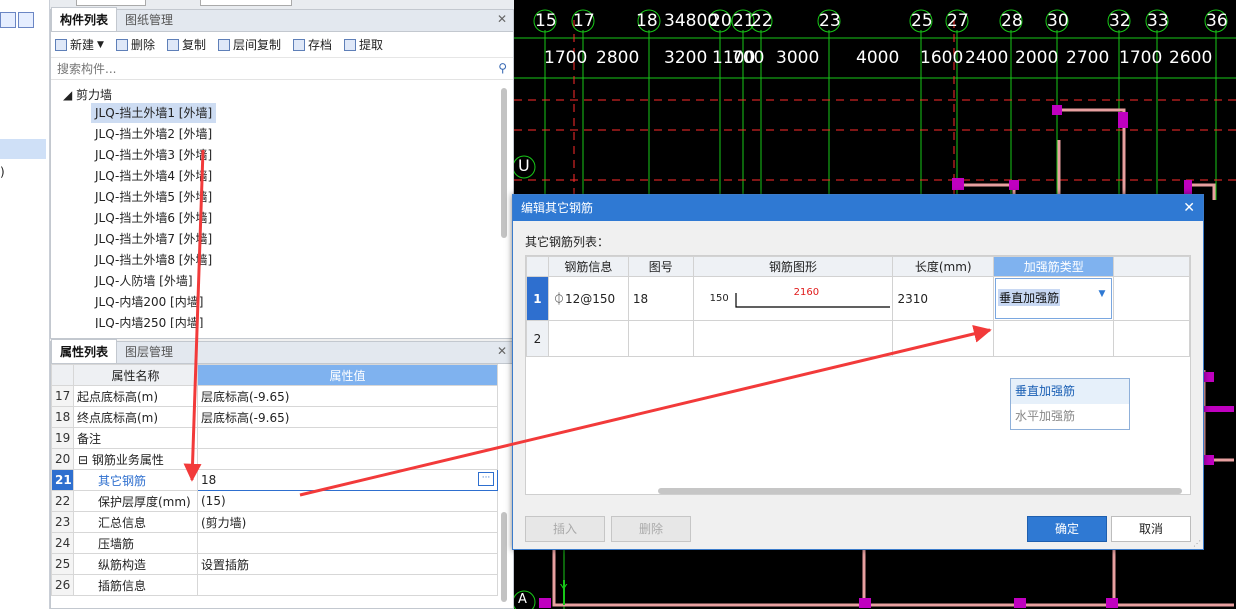 Image resolution: width=1236 pixels, height=609 pixels. What do you see at coordinates (79, 44) in the screenshot?
I see `new-button: 新建 ▼` at bounding box center [79, 44].